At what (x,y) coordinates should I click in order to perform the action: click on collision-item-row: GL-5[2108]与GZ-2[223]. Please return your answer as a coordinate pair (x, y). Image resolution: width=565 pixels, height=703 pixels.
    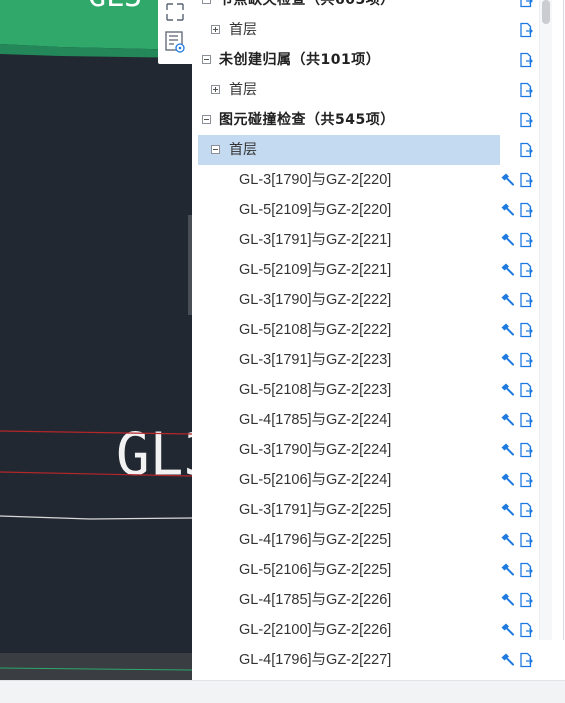
    Looking at the image, I should click on (367, 390).